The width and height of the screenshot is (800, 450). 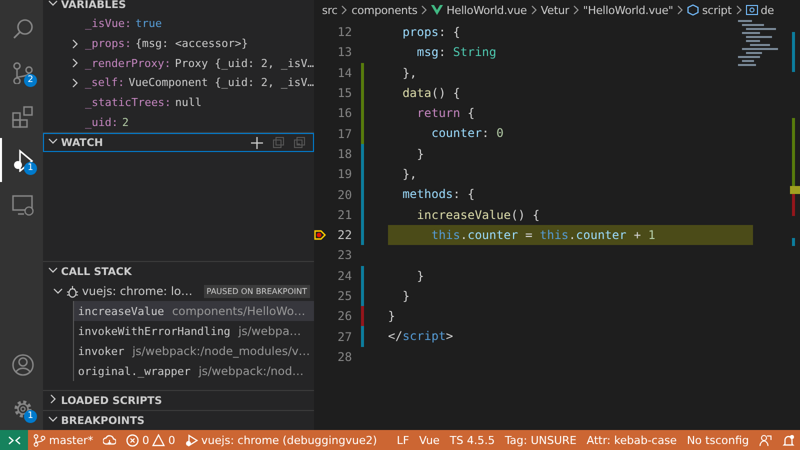 I want to click on line-number: 16, so click(x=344, y=113).